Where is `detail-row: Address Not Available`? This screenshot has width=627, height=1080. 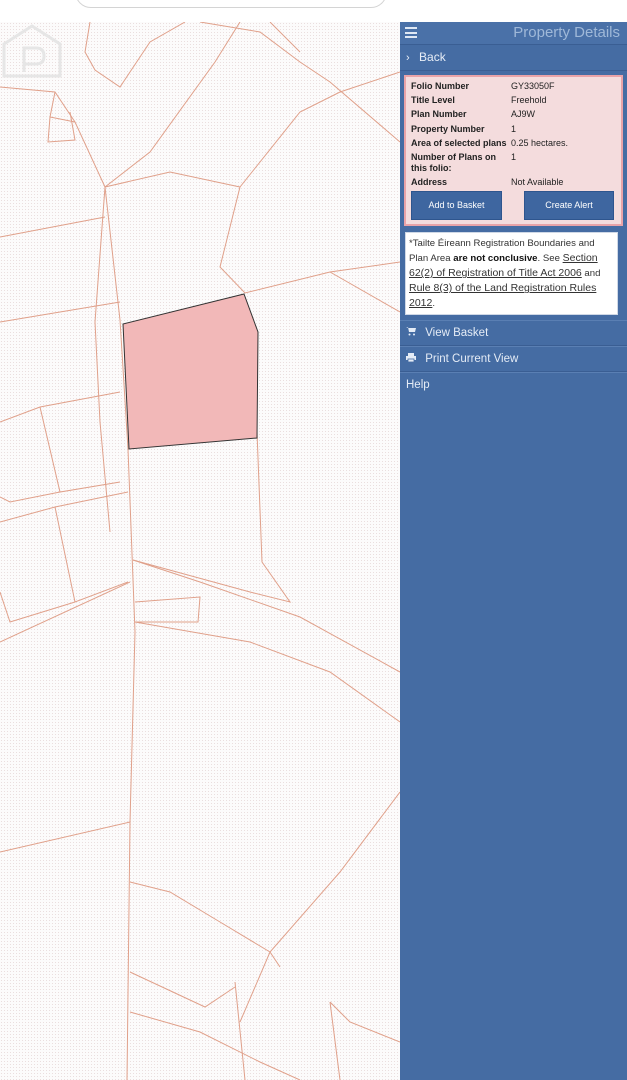
detail-row: Address Not Available is located at coordinates (513, 182).